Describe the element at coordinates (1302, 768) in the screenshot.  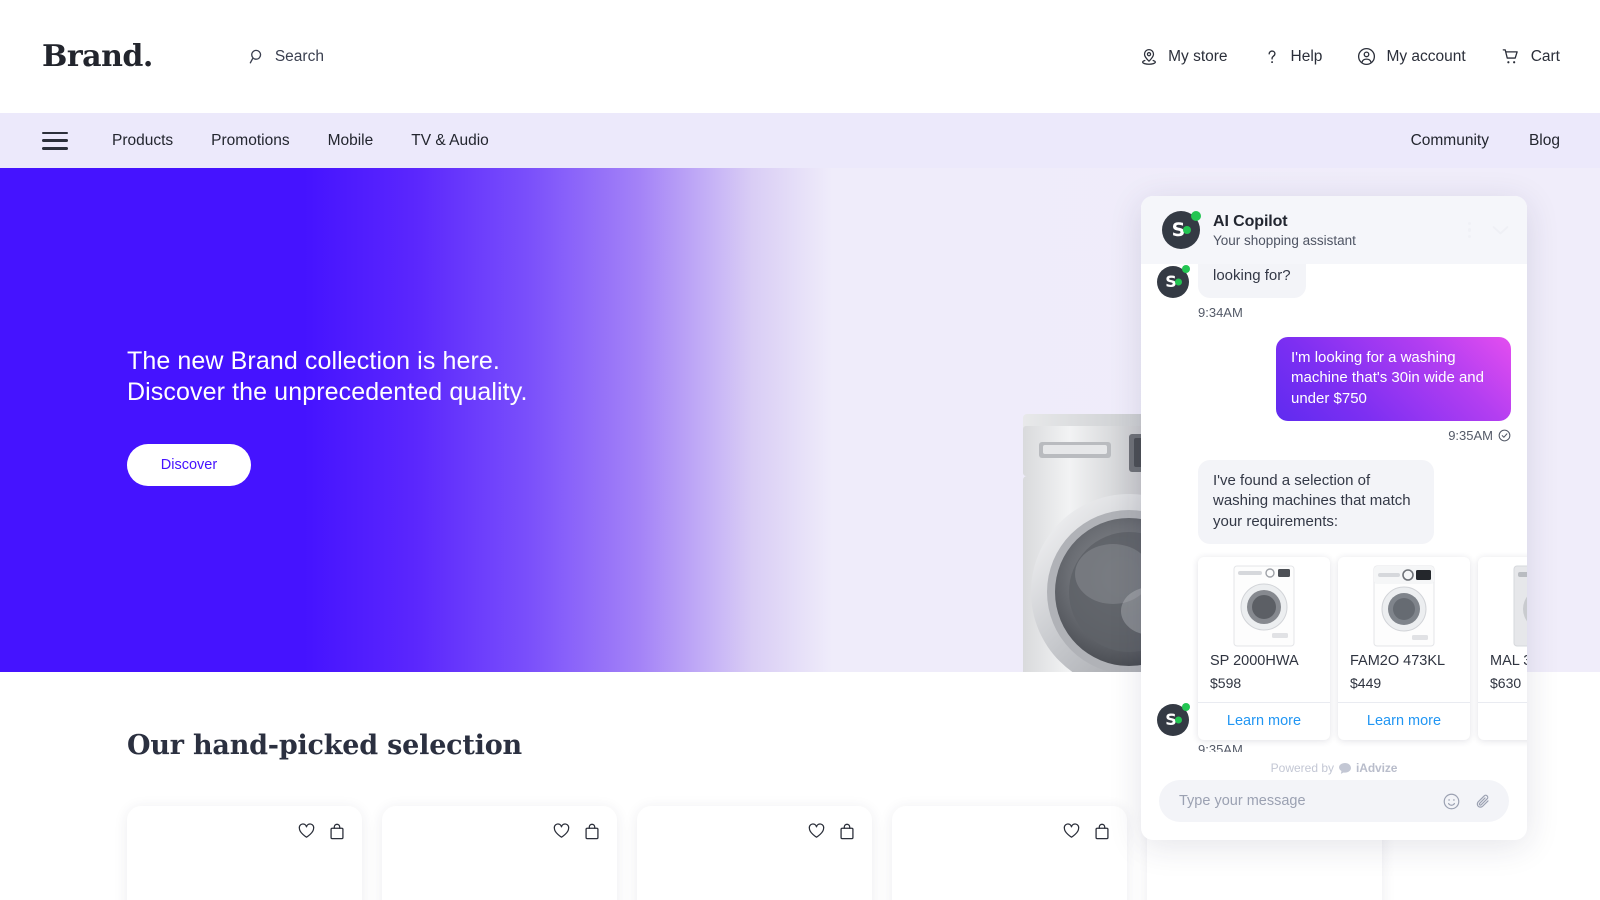
I see `powered-by-prefix: Powered by` at that location.